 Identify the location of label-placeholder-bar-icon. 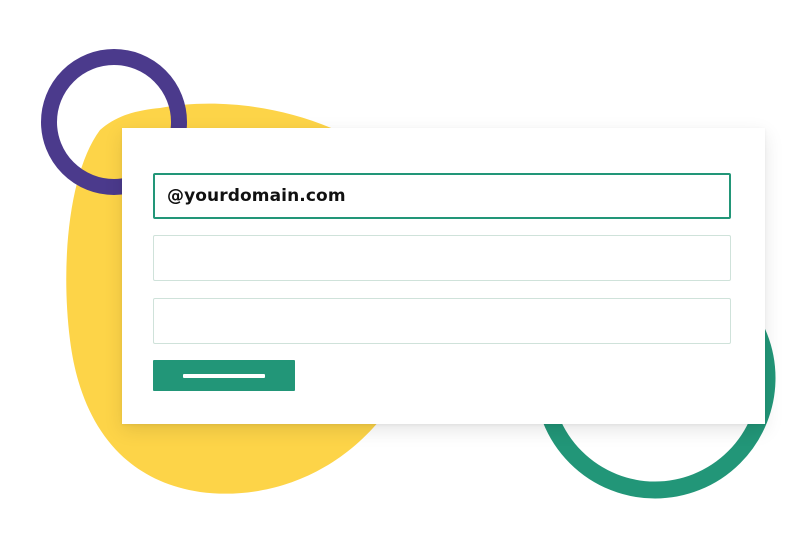
(224, 375).